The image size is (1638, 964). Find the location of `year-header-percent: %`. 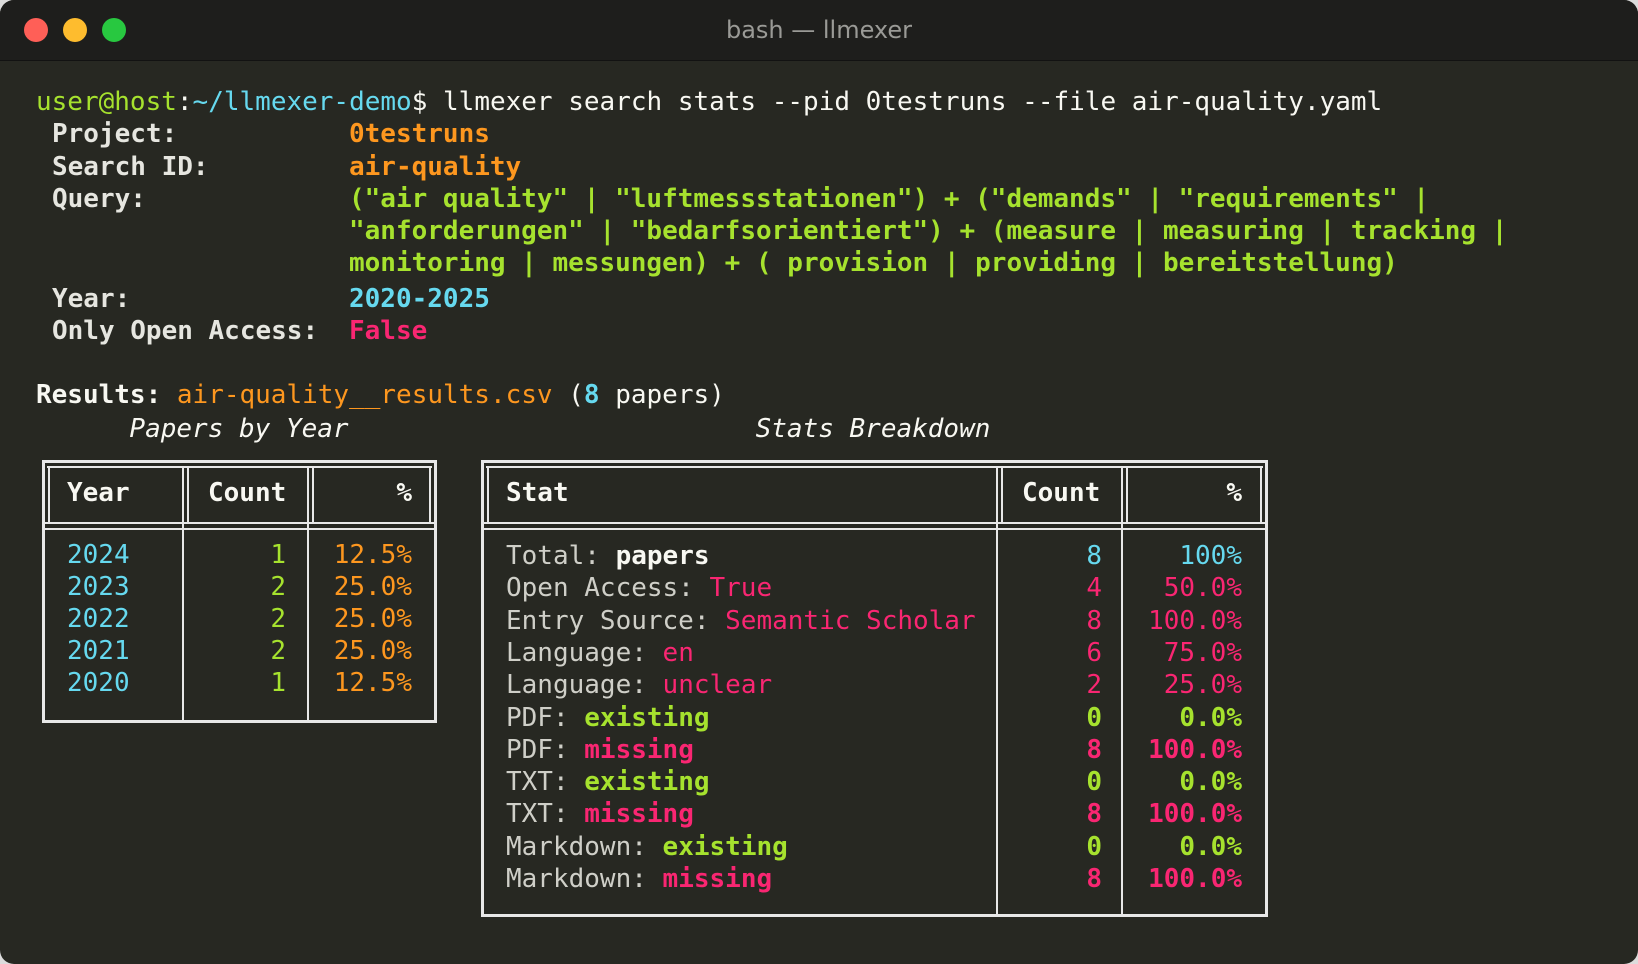

year-header-percent: % is located at coordinates (404, 493).